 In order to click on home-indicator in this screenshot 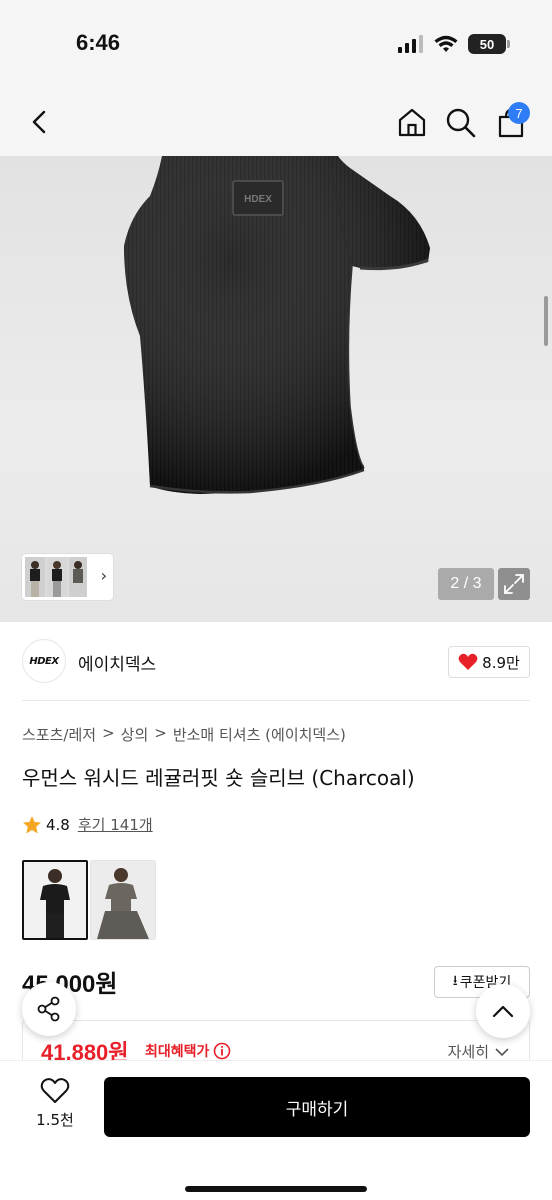, I will do `click(276, 1189)`.